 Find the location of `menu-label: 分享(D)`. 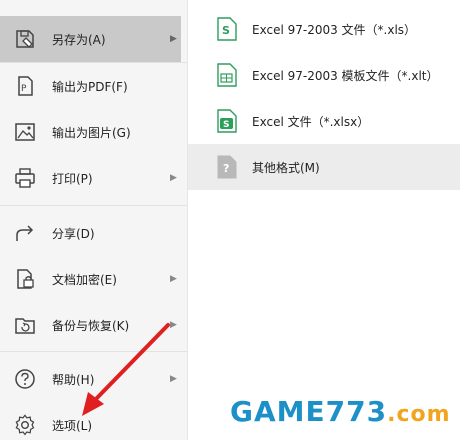

menu-label: 分享(D) is located at coordinates (73, 233).